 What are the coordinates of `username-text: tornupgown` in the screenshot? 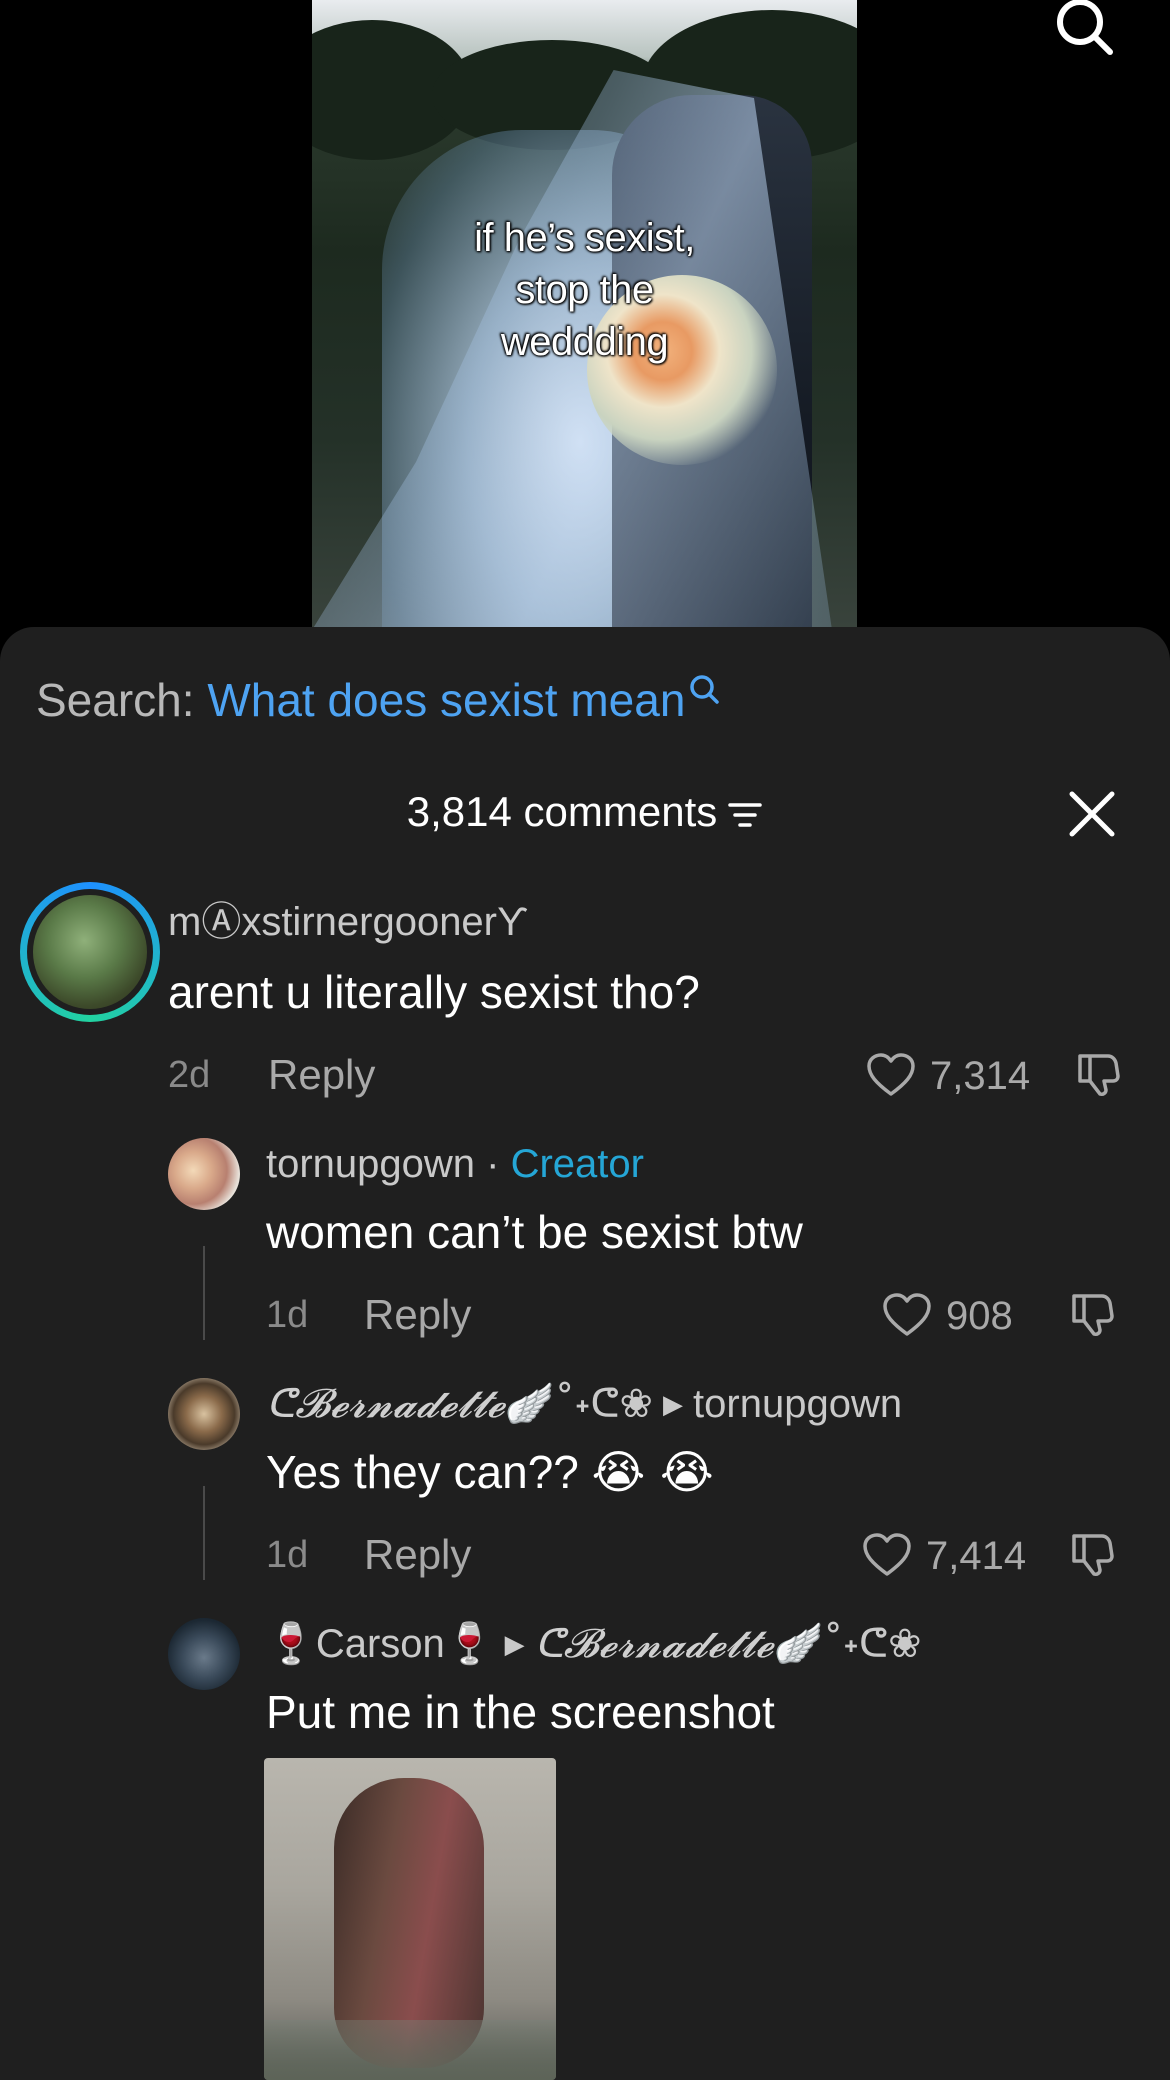 It's located at (370, 1164).